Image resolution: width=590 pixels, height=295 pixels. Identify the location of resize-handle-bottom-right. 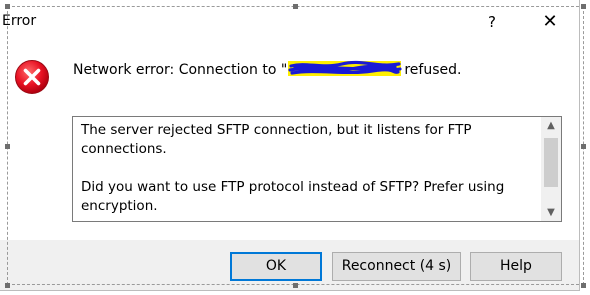
(583, 285).